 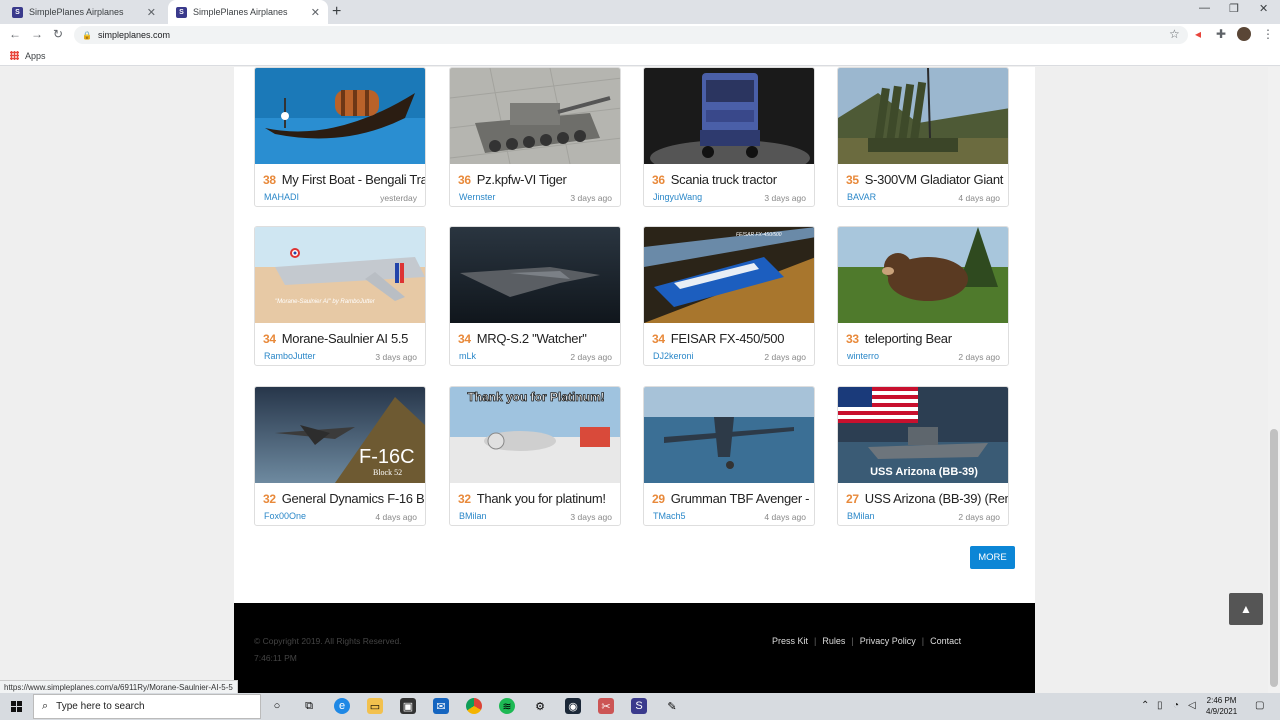 I want to click on card-title: 32 Thank you for platinum!, so click(x=539, y=498).